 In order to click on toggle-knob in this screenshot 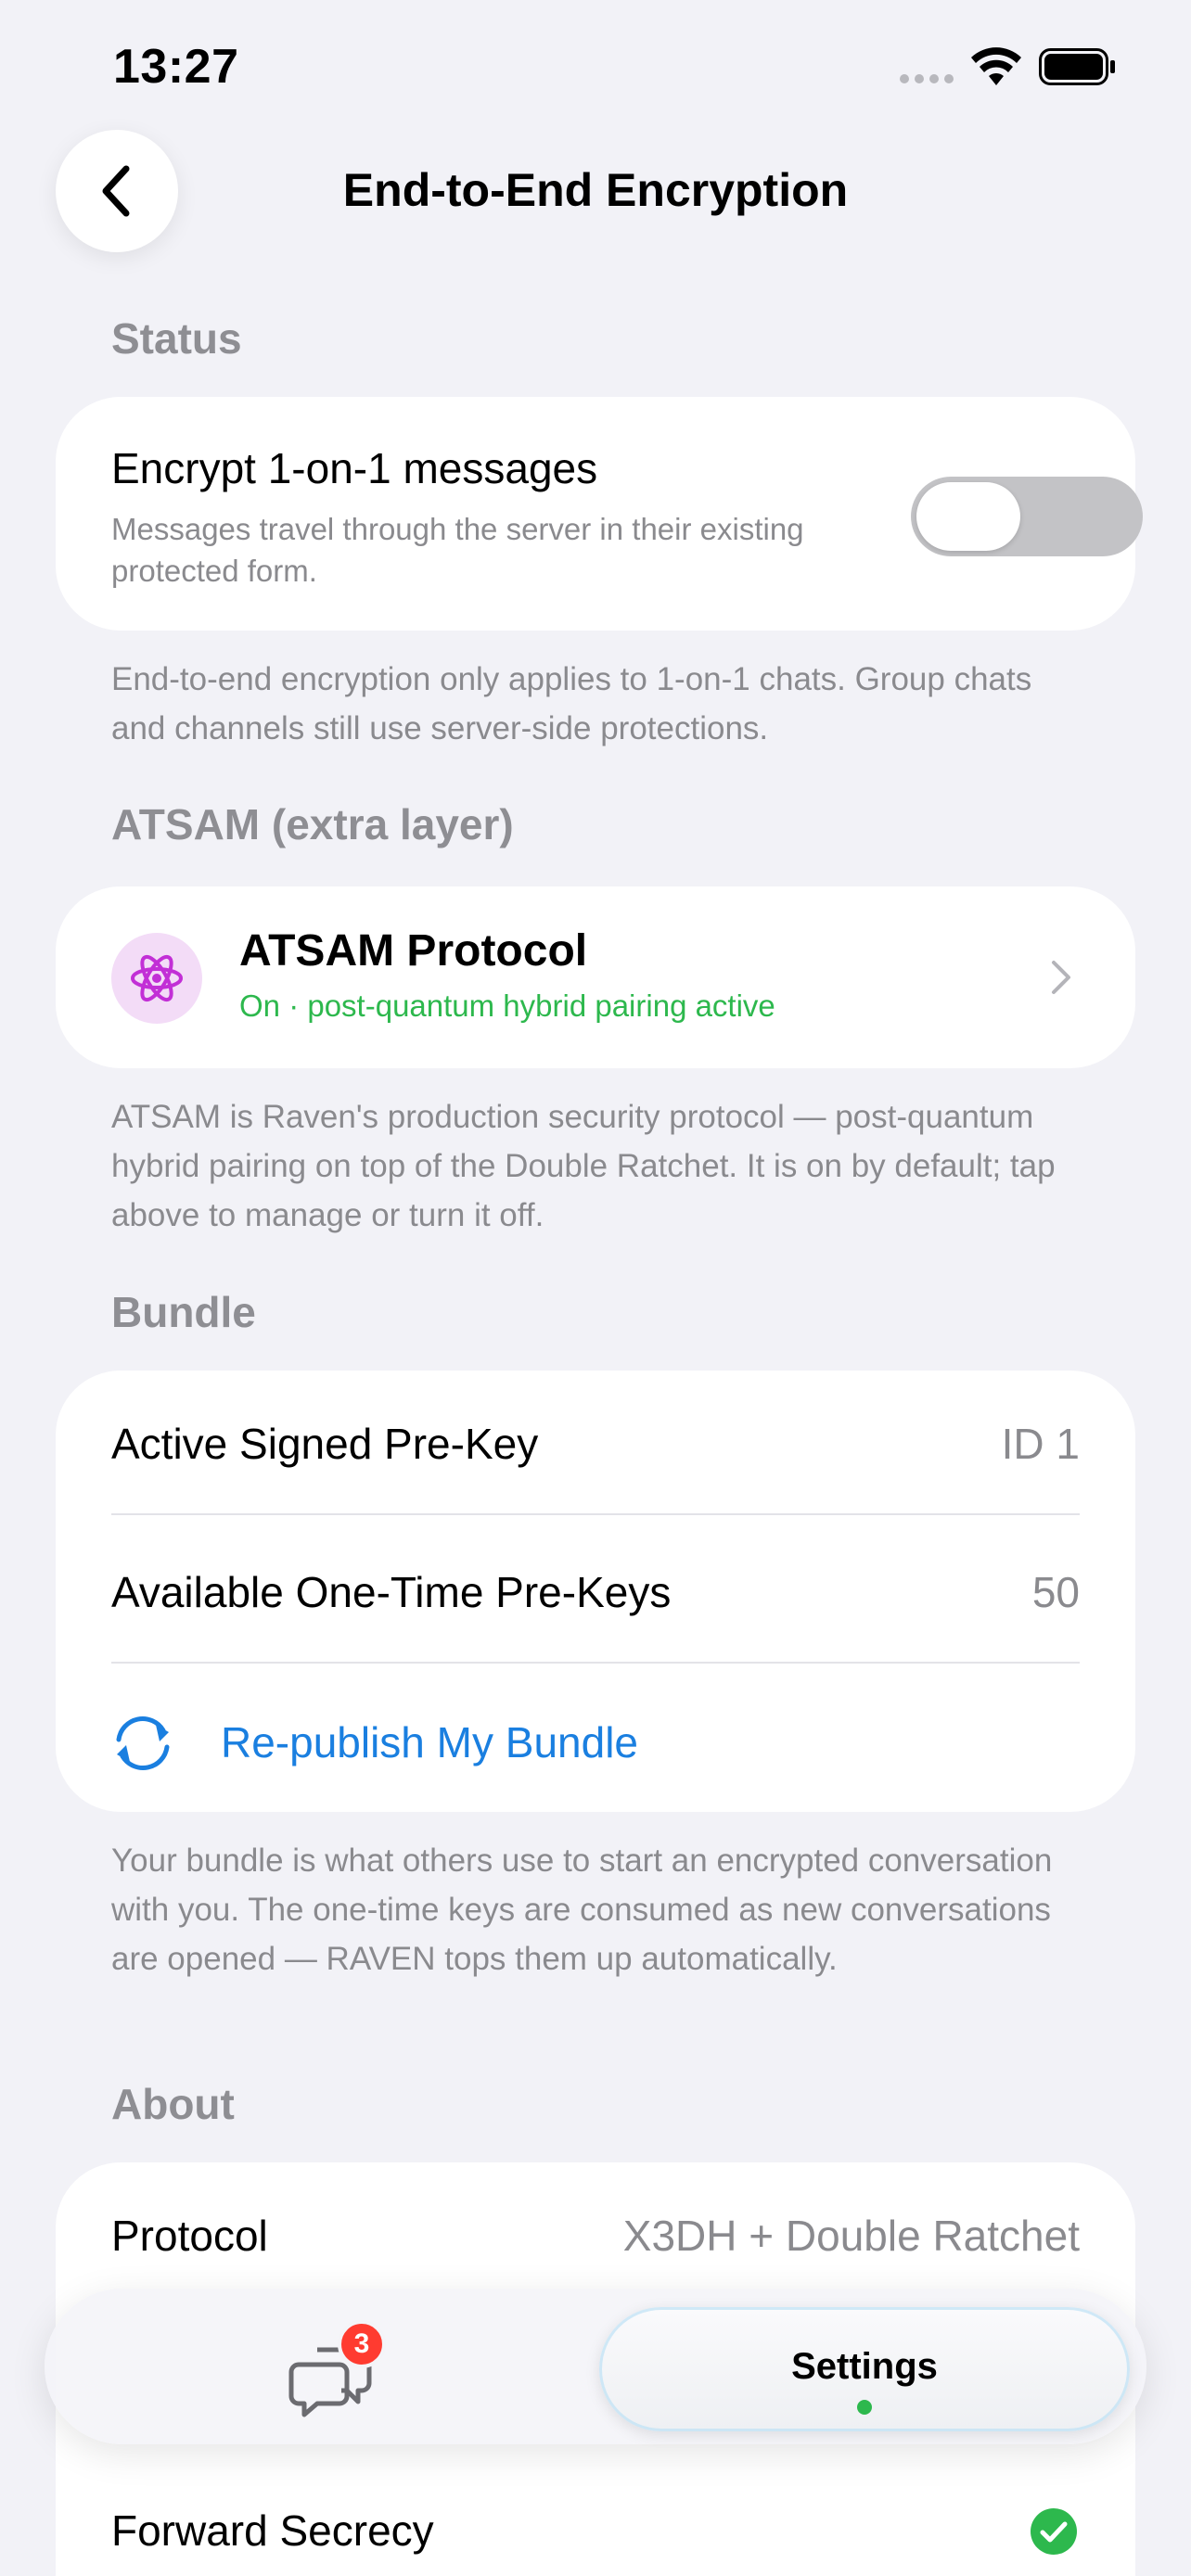, I will do `click(968, 516)`.